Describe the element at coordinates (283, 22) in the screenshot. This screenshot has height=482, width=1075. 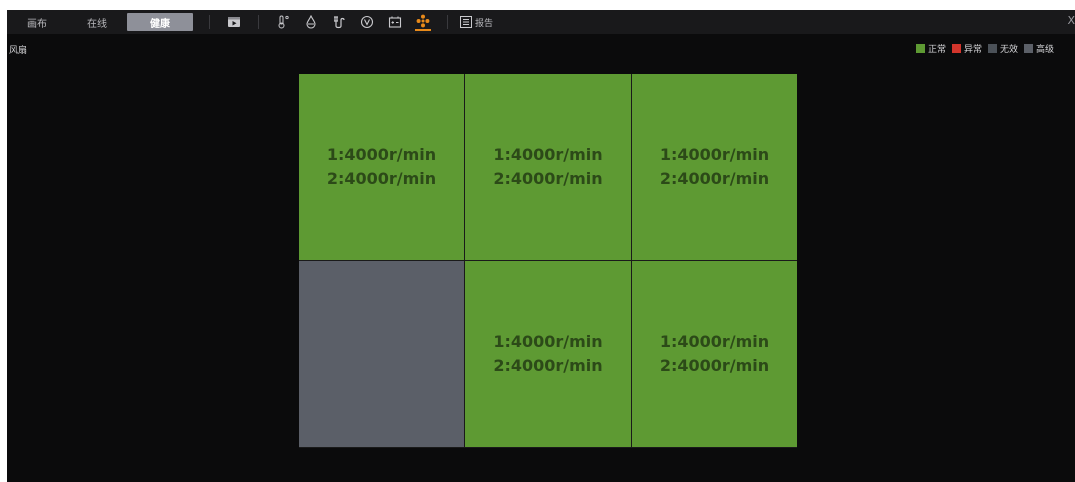
I see `thermometer-icon` at that location.